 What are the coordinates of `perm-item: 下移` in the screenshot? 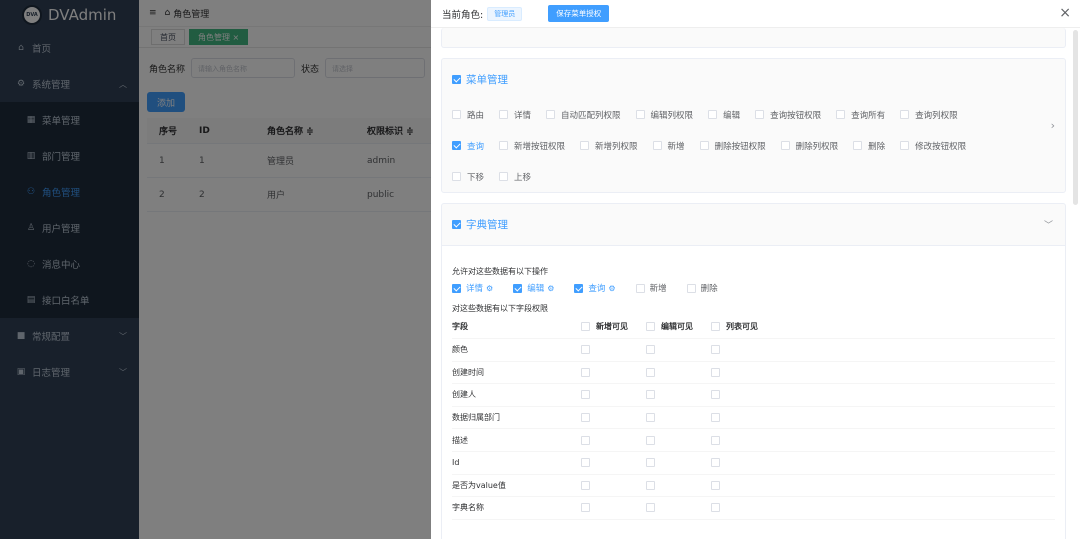 It's located at (468, 177).